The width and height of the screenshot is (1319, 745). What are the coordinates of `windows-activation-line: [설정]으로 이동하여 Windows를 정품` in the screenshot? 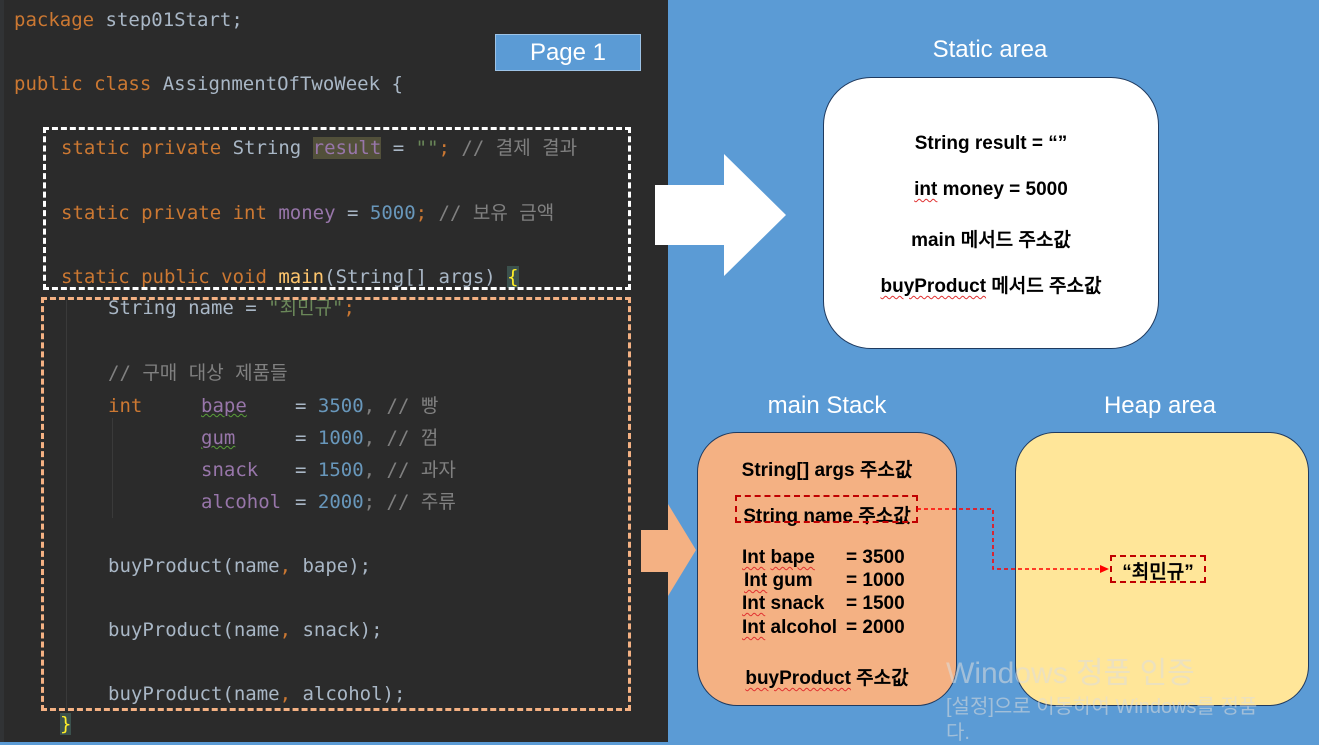 It's located at (1102, 707).